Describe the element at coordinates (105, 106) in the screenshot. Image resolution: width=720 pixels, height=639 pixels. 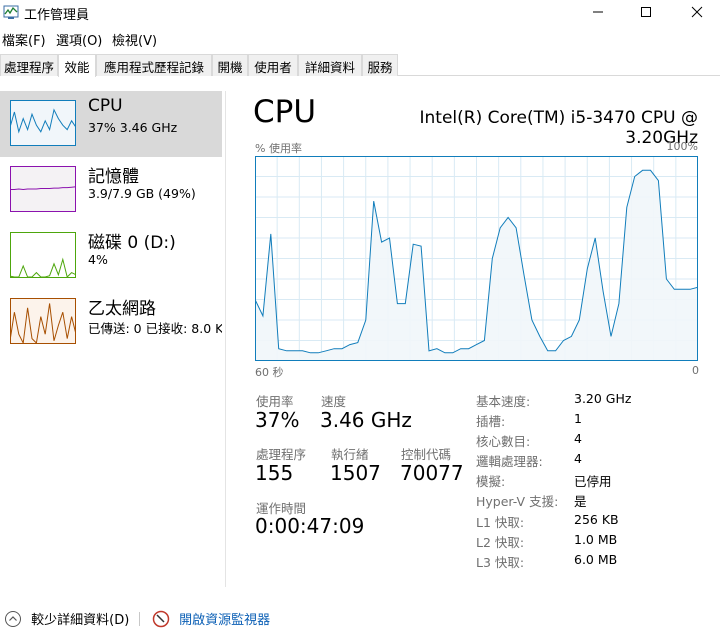
I see `sidebar-item-label: CPU` at that location.